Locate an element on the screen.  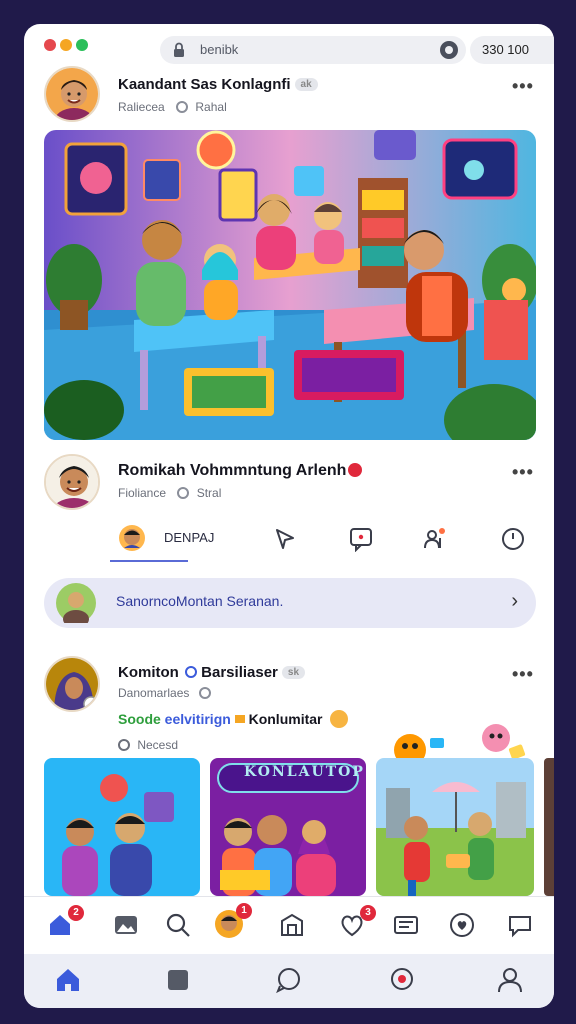
post2-avatar is located at coordinates (72, 482).